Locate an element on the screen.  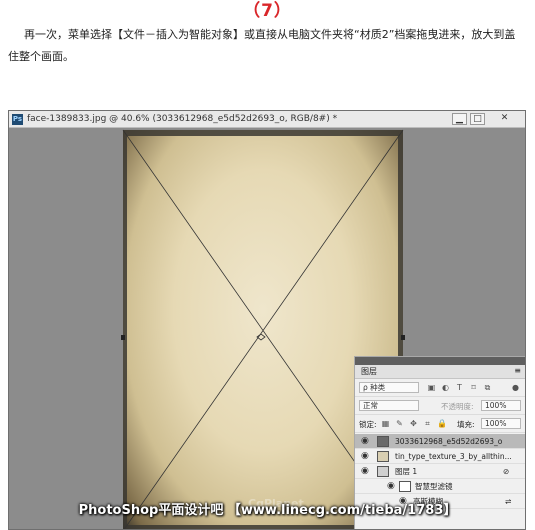
shape-filter-icon: ⌑ is located at coordinates (473, 387).